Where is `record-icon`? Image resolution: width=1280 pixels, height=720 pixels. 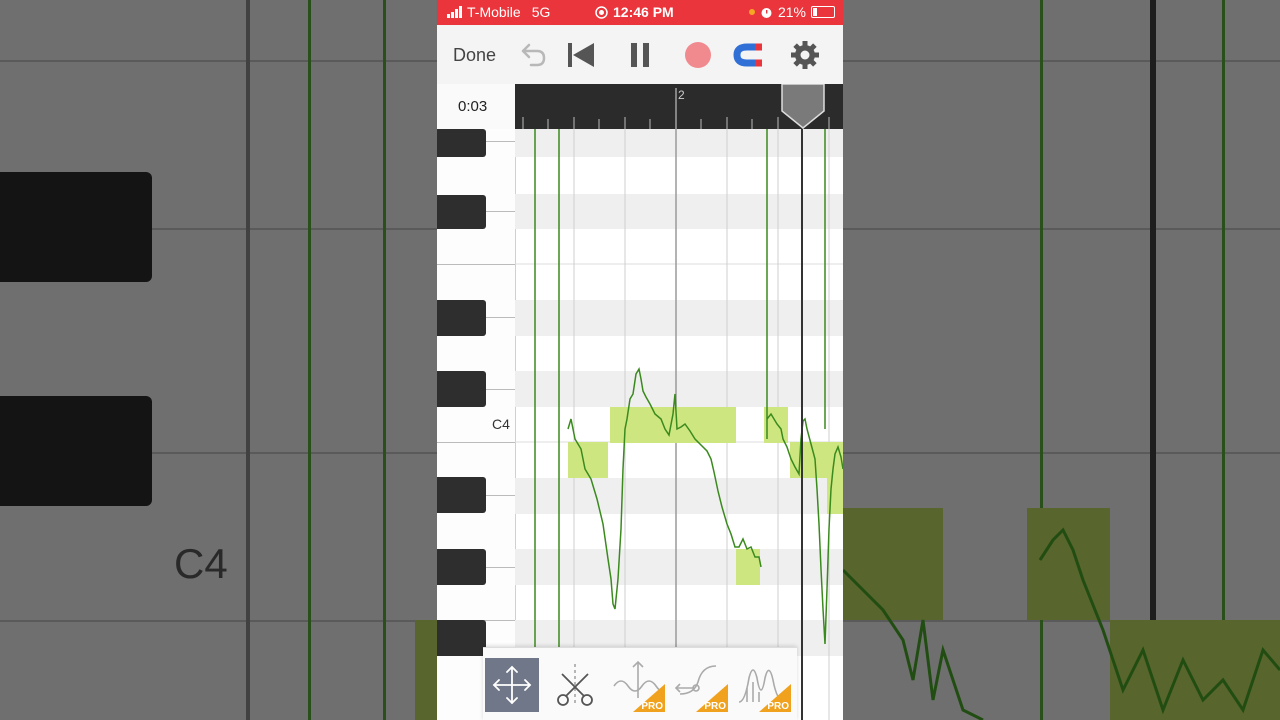 record-icon is located at coordinates (698, 55).